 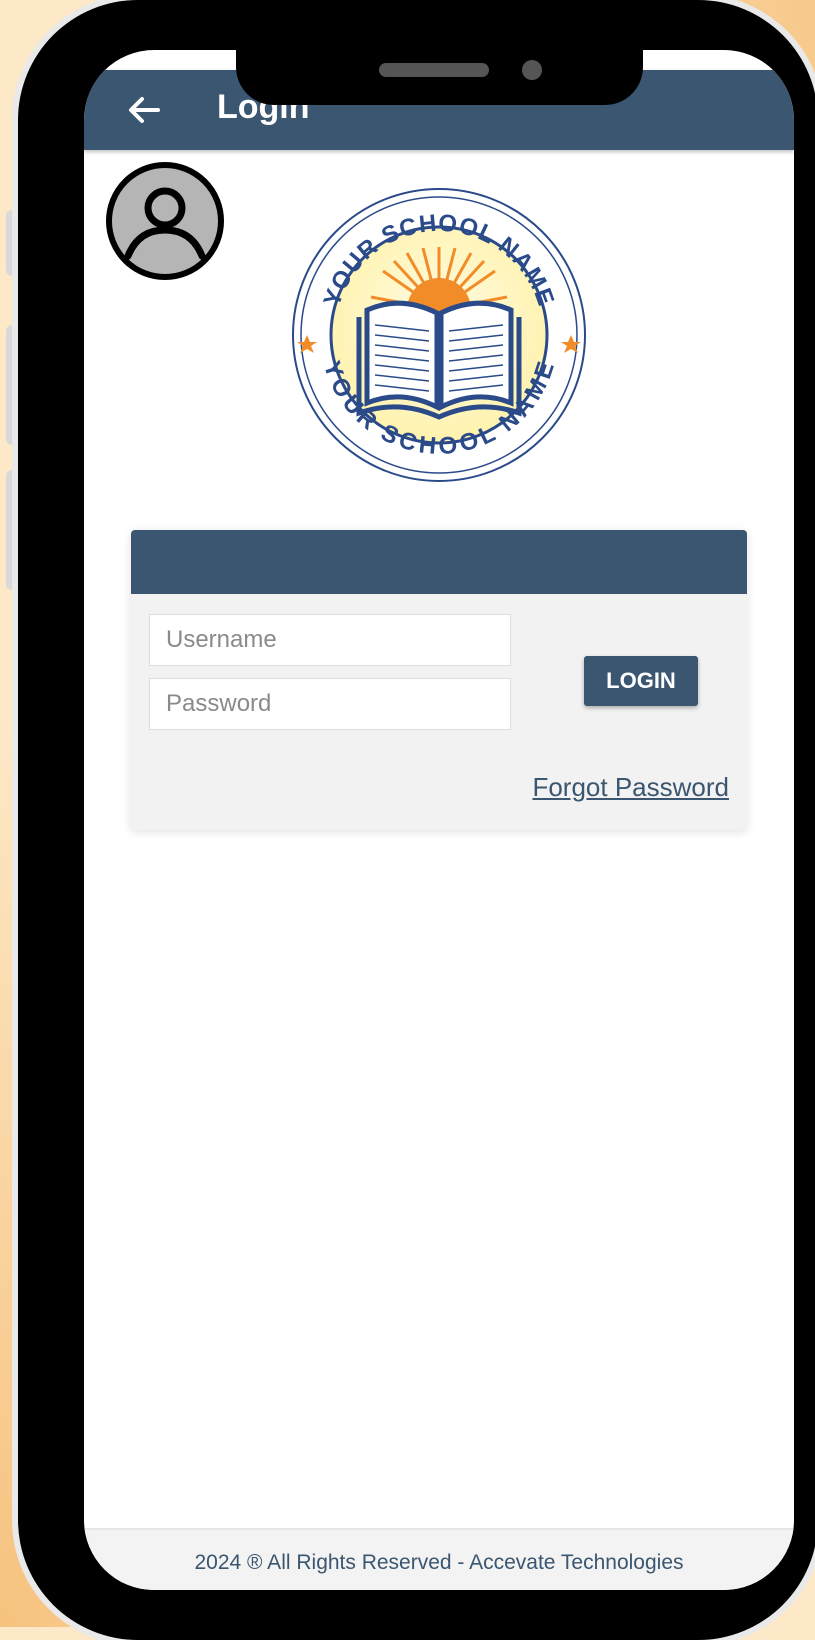 I want to click on password-input, so click(x=330, y=704).